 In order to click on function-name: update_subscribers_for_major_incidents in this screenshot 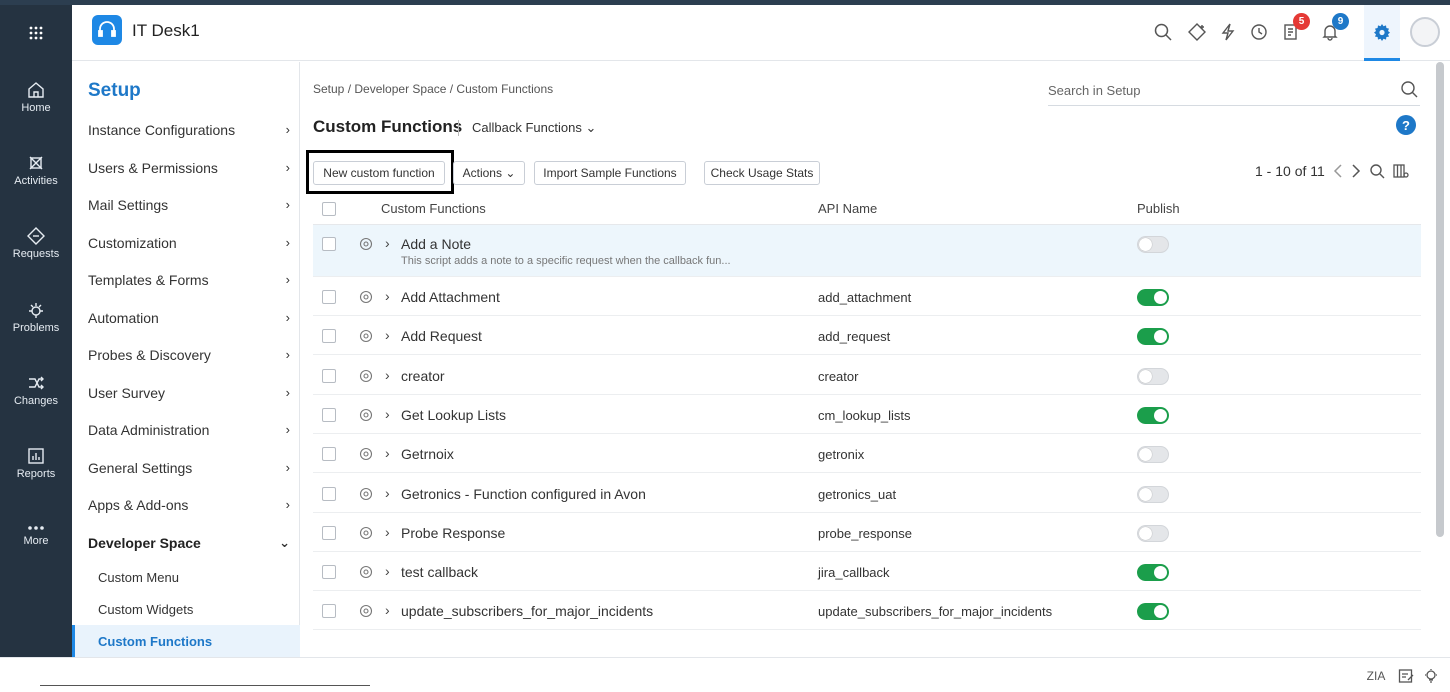, I will do `click(527, 611)`.